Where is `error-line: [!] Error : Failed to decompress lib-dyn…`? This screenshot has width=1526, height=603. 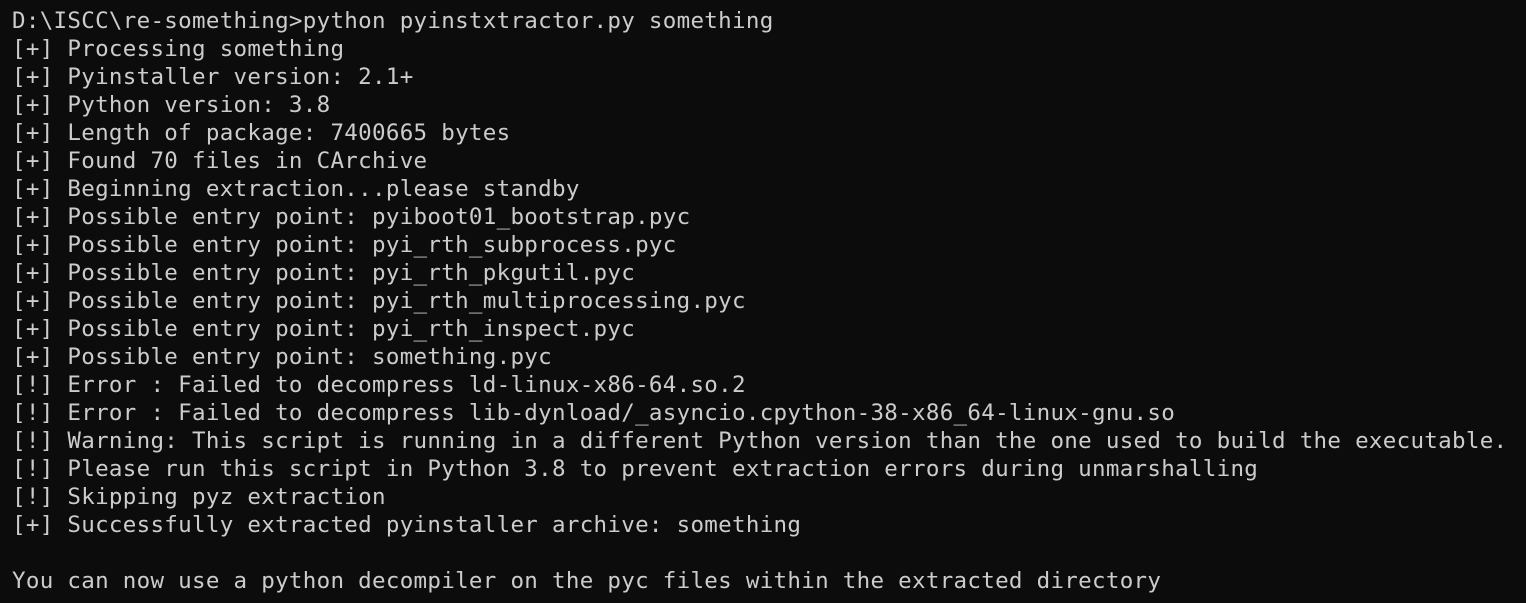 error-line: [!] Error : Failed to decompress lib-dyn… is located at coordinates (594, 413).